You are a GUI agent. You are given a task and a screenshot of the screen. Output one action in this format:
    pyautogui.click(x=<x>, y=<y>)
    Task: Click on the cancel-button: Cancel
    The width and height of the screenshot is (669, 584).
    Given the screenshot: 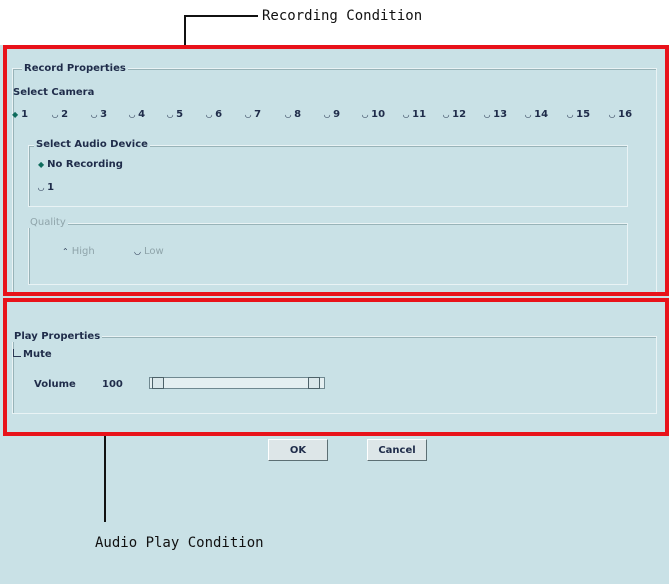 What is the action you would take?
    pyautogui.click(x=397, y=450)
    